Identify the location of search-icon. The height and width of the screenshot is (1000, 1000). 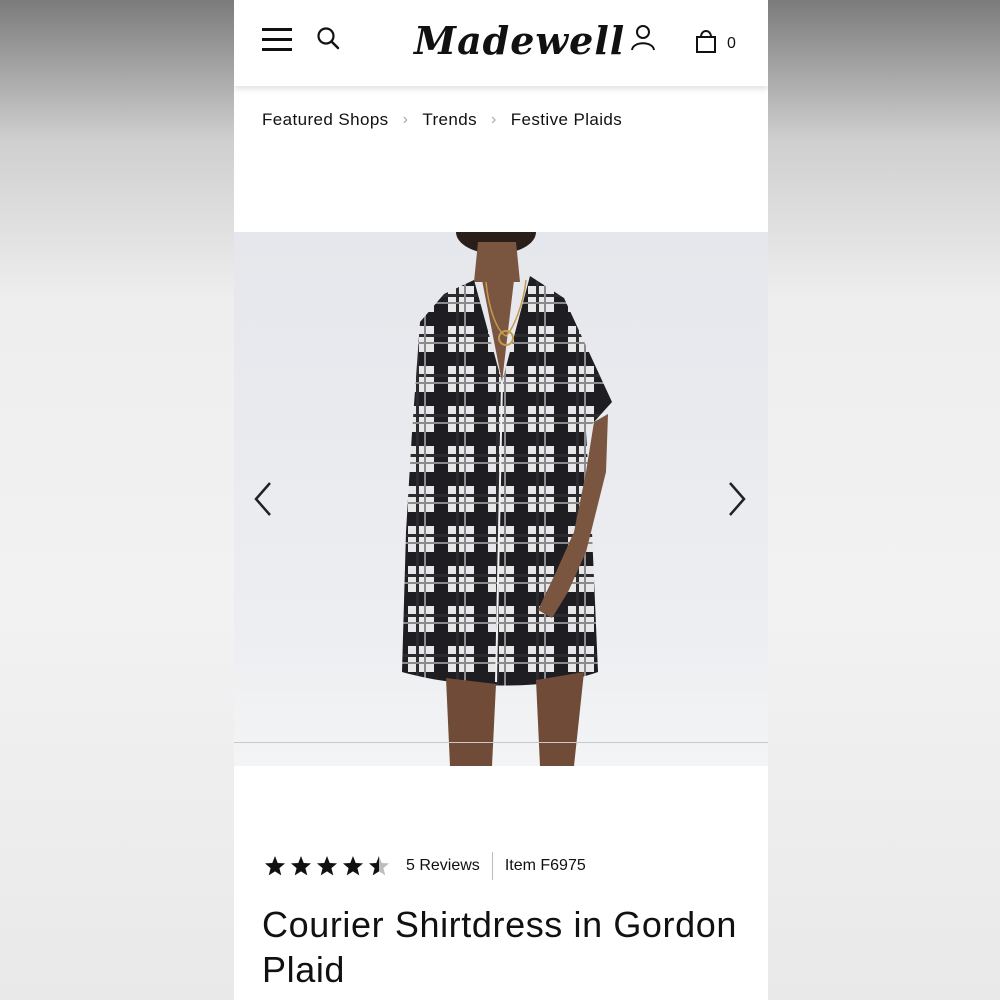
(329, 41).